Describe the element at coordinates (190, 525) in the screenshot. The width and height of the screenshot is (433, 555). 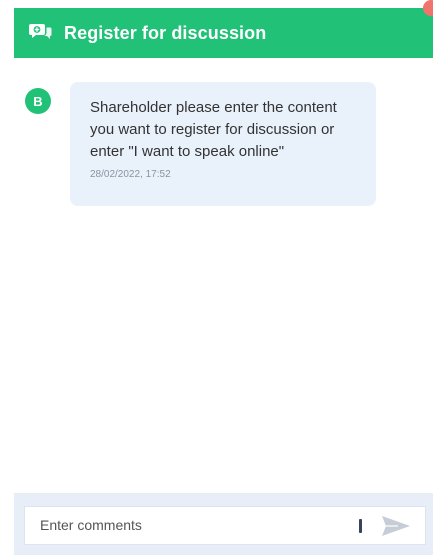
I see `comment-input` at that location.